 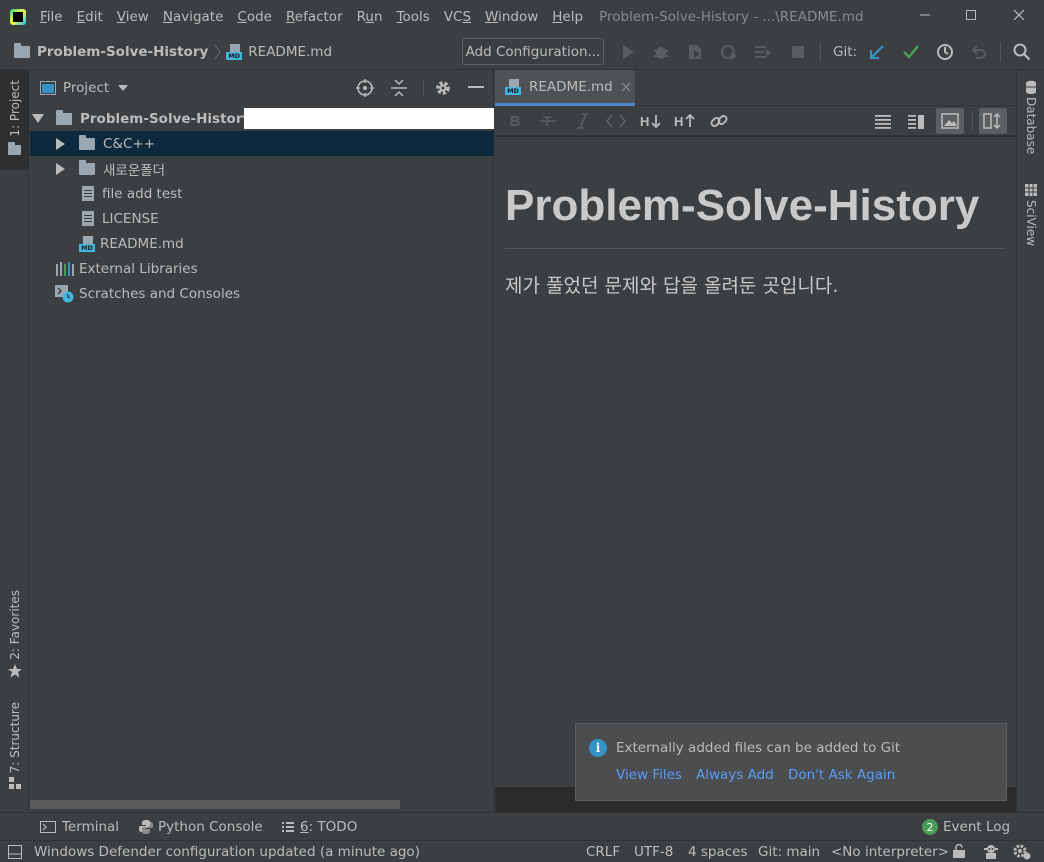 What do you see at coordinates (262, 193) in the screenshot?
I see `tree-row-file: file add test` at bounding box center [262, 193].